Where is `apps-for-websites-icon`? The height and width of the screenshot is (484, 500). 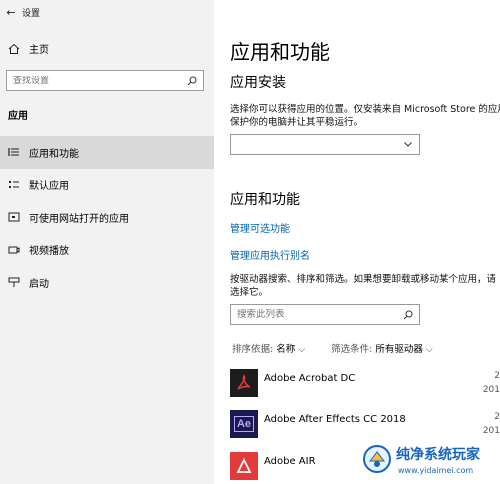
apps-for-websites-icon is located at coordinates (14, 217).